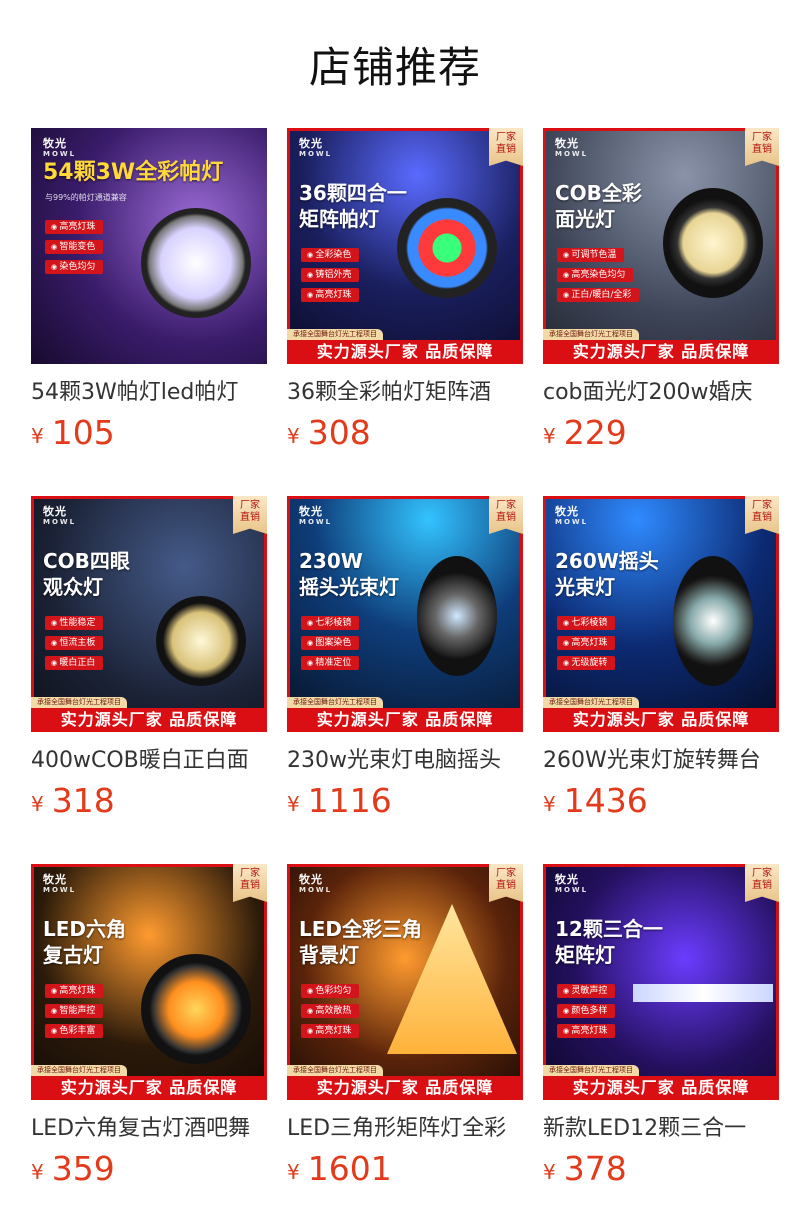 This screenshot has height=1232, width=790. I want to click on feature-list: 高亮灯珠智能声控色彩丰富, so click(74, 1014).